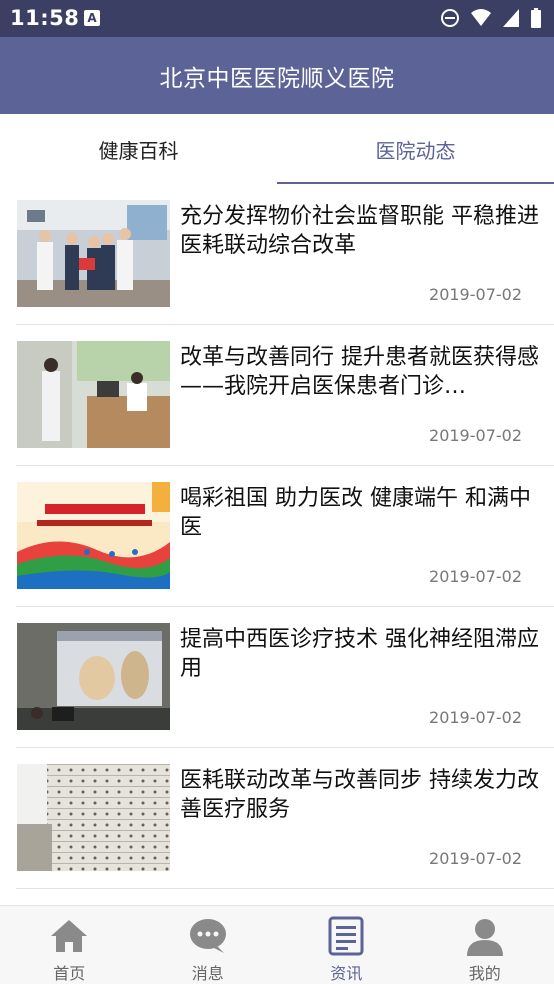 The width and height of the screenshot is (554, 984). I want to click on tab-hospital-news: 医院动态, so click(415, 149).